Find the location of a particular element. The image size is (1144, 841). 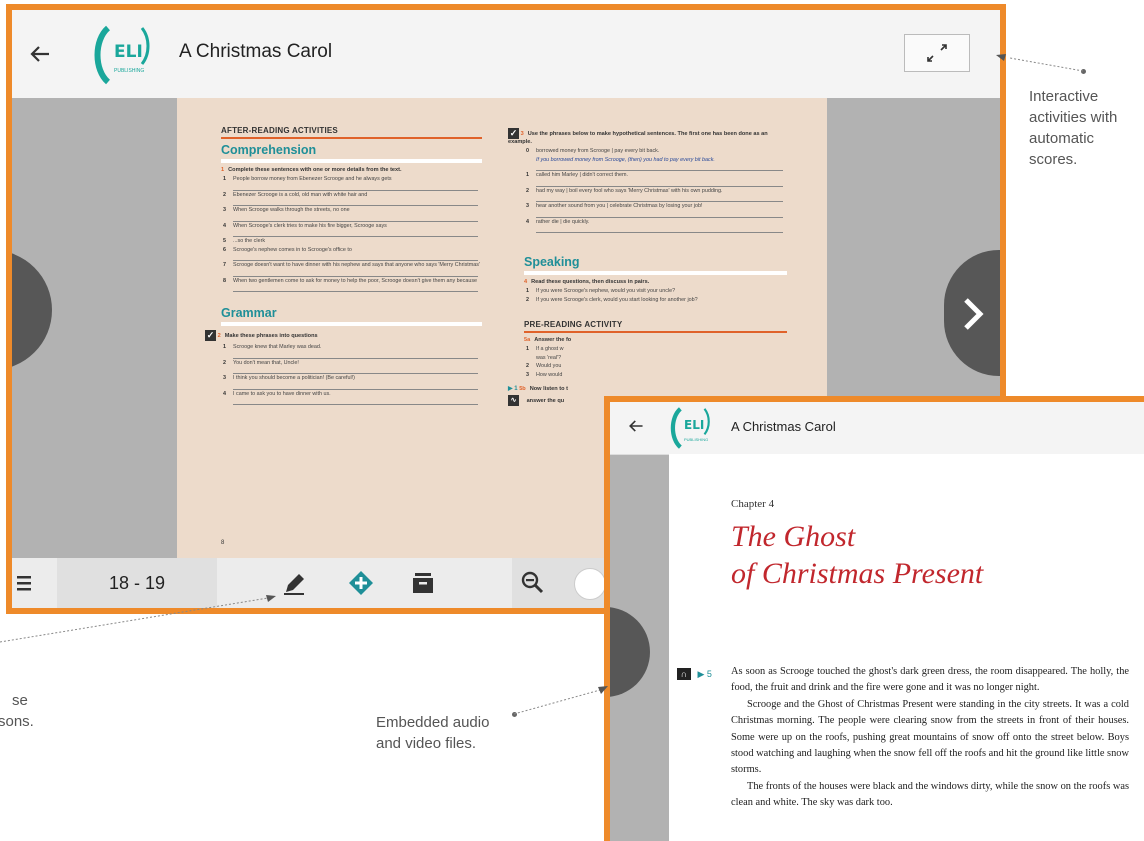

leader-line-embedded is located at coordinates (557, 702).